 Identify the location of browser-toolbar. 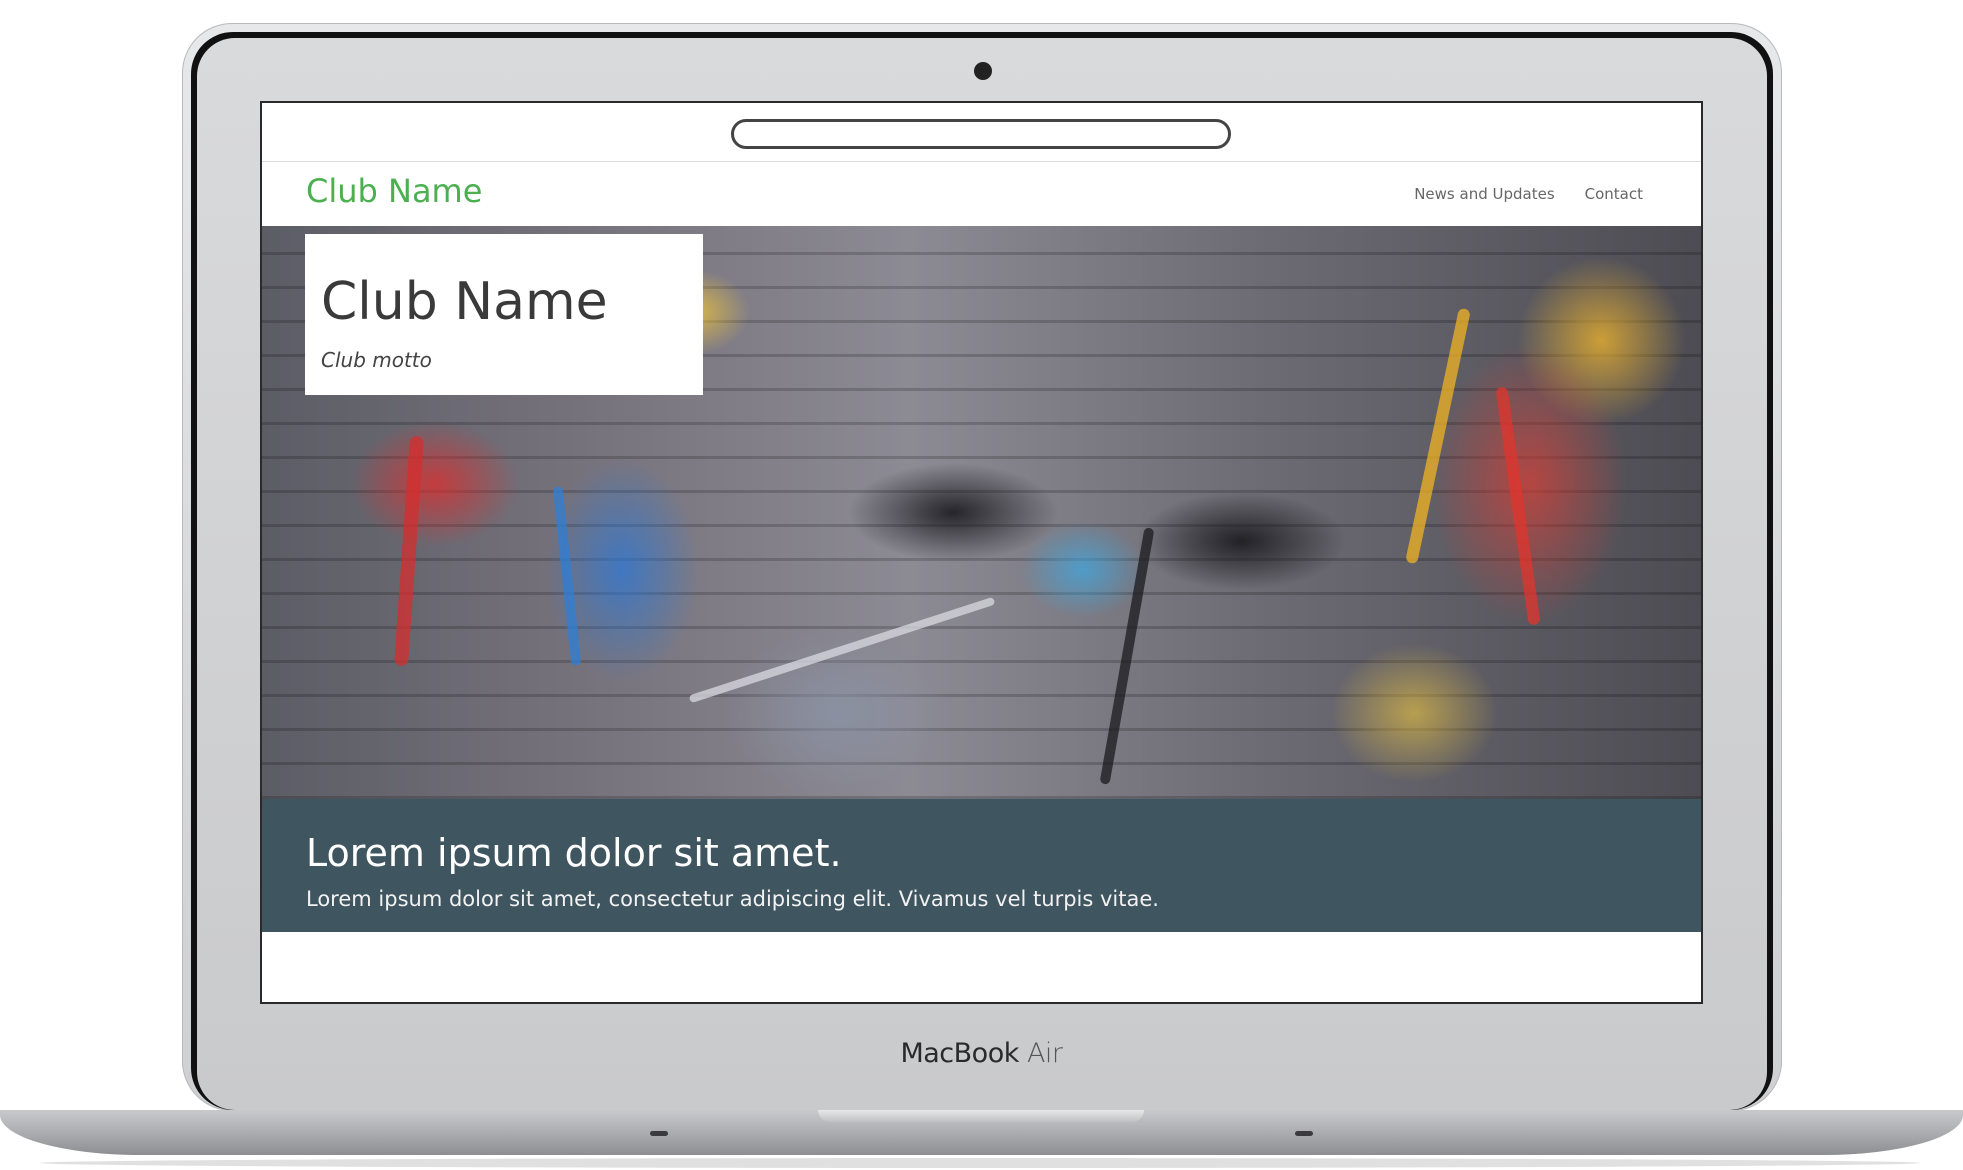
(981, 132).